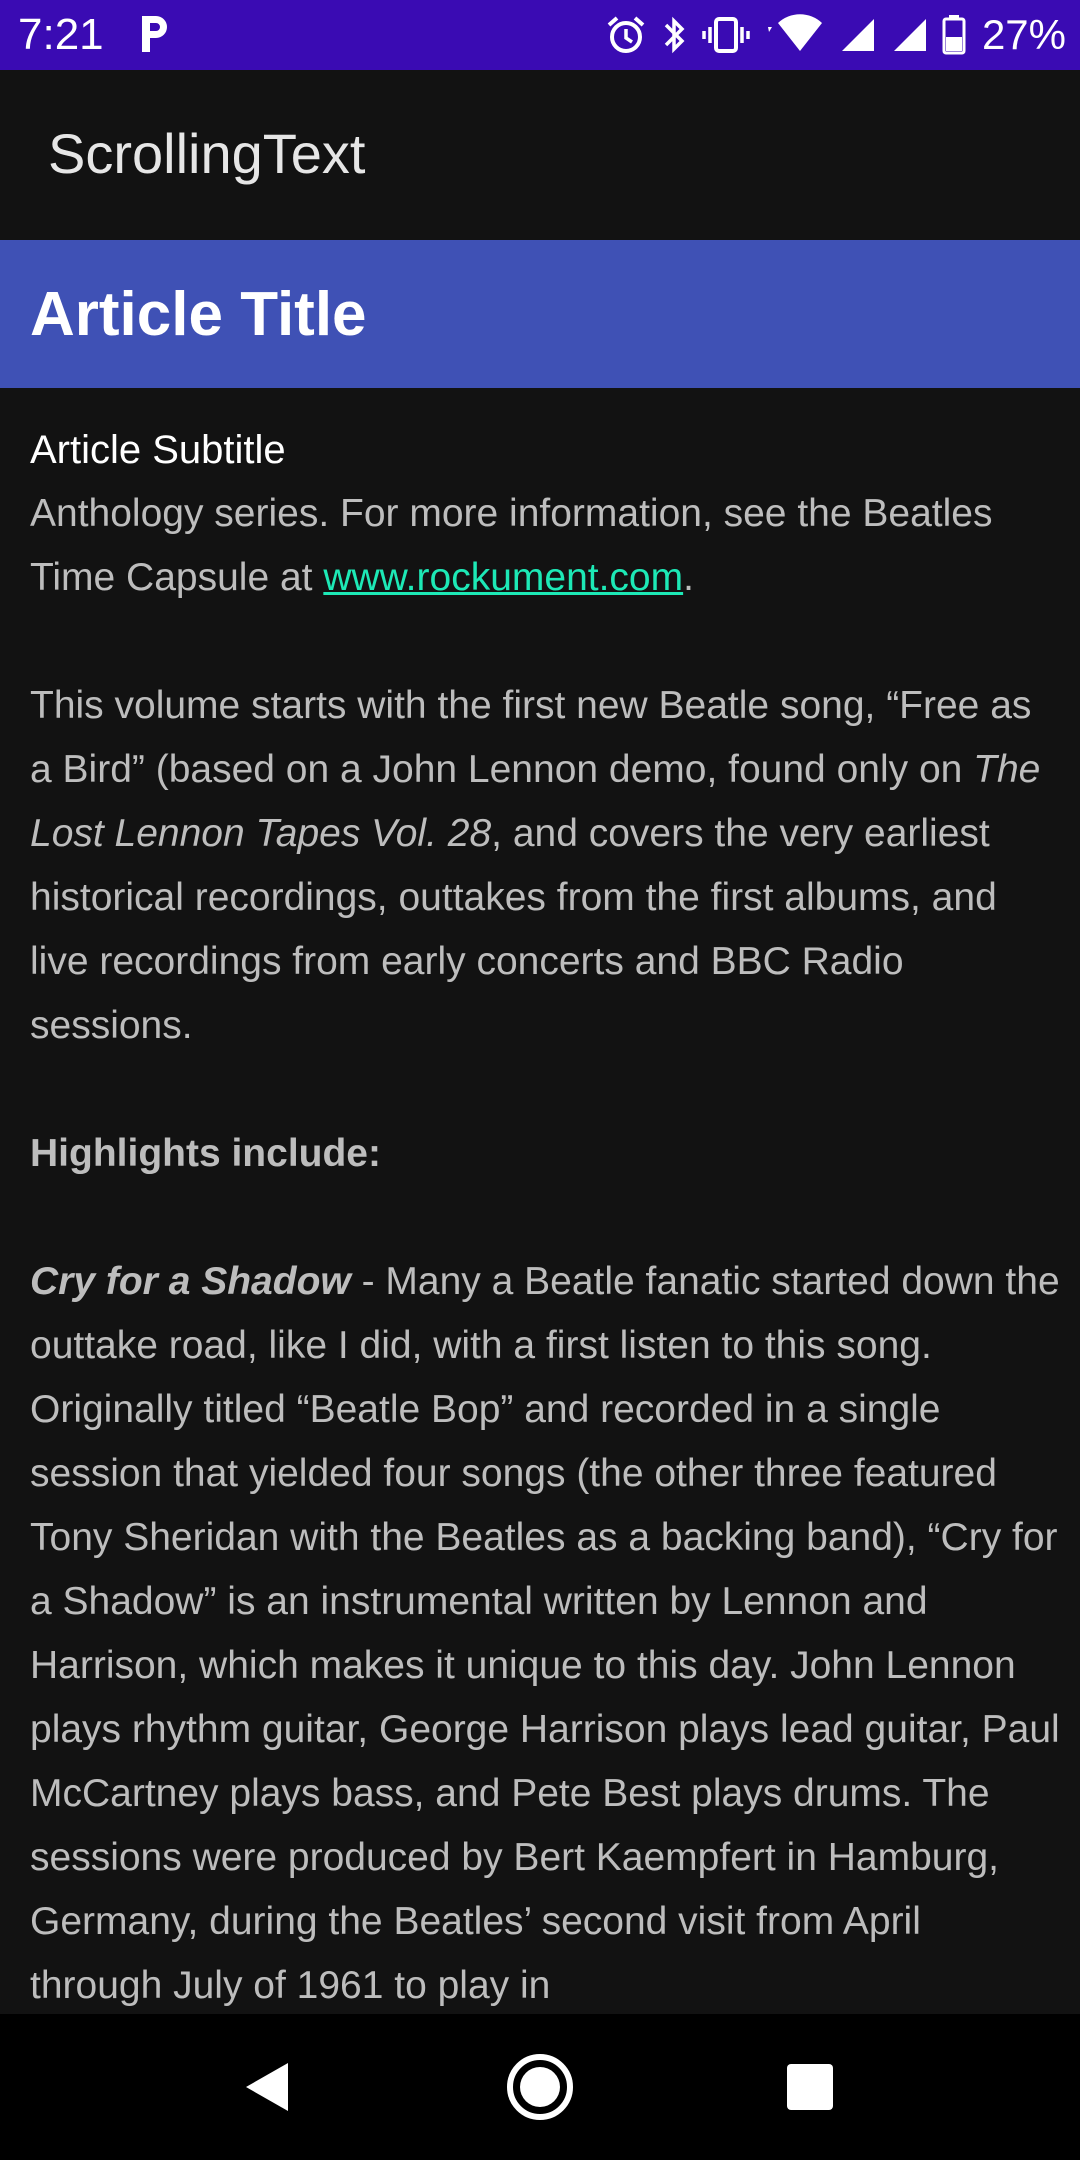 The width and height of the screenshot is (1080, 2160). What do you see at coordinates (205, 1153) in the screenshot?
I see `highlights-heading: Highlights include:` at bounding box center [205, 1153].